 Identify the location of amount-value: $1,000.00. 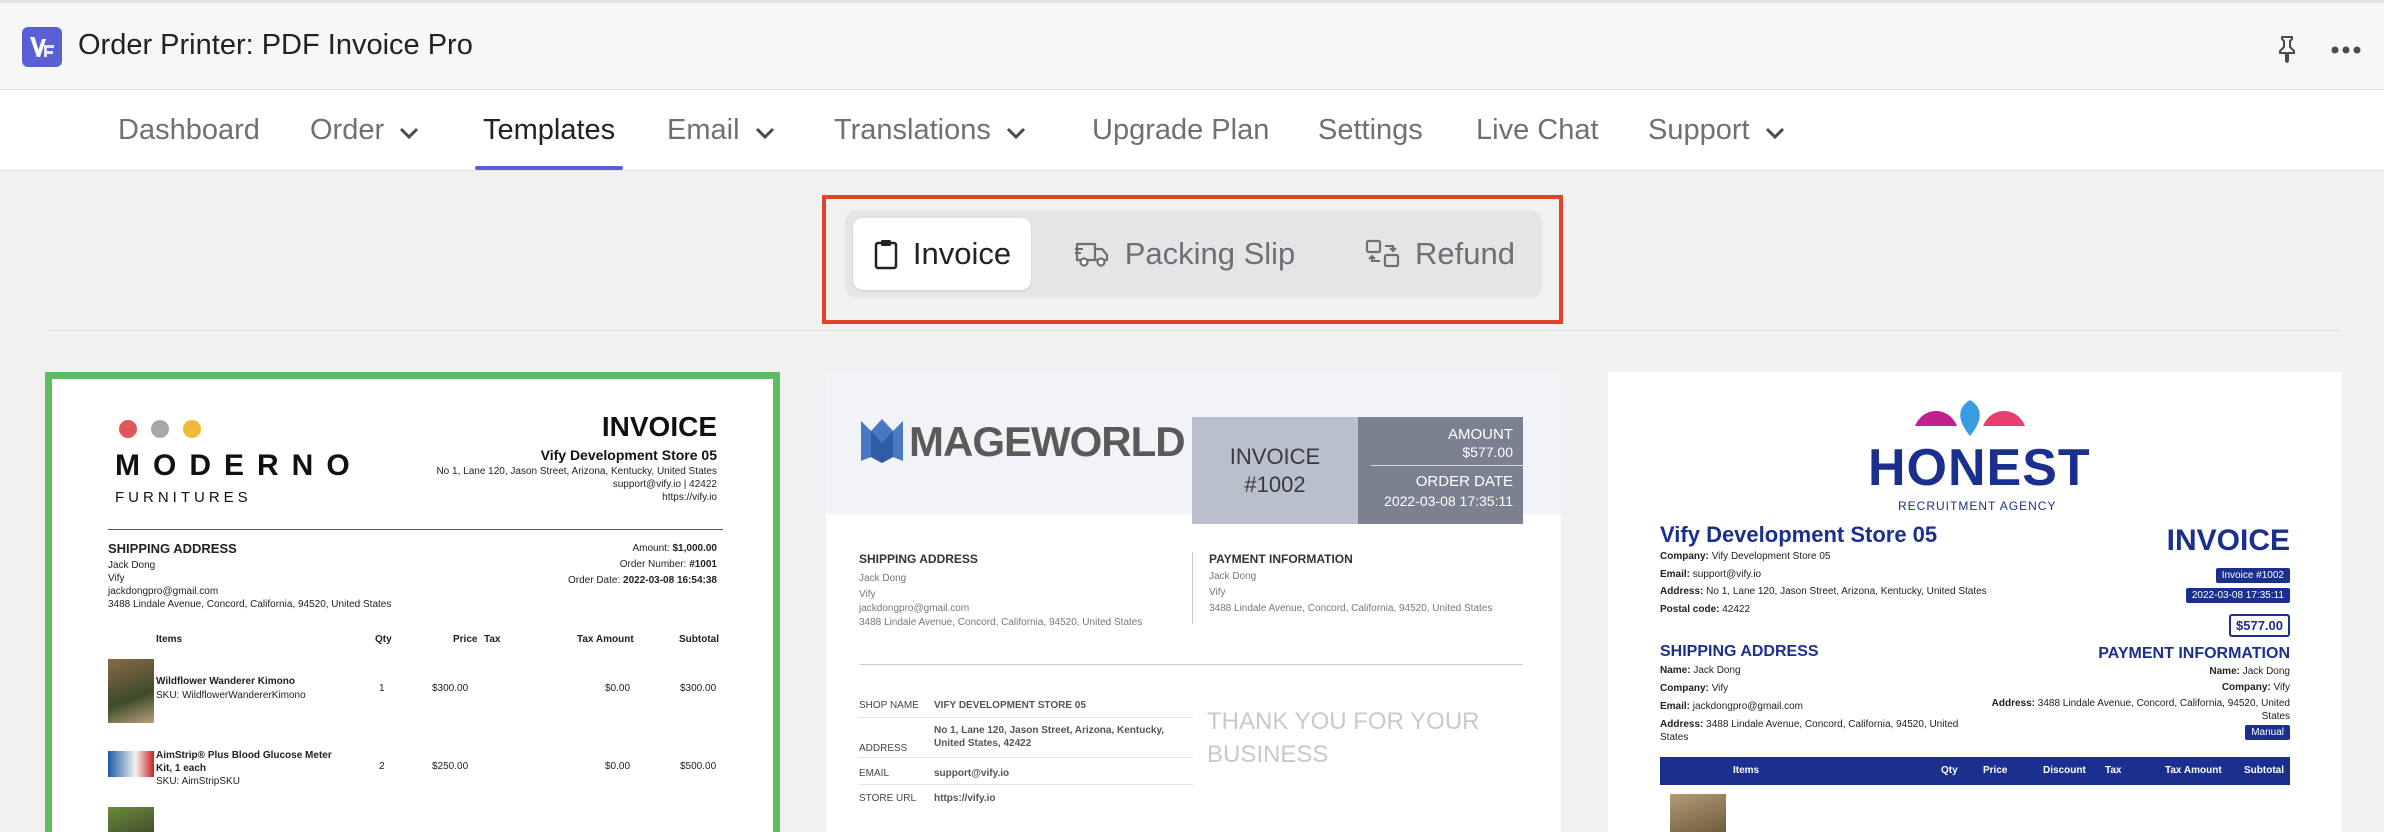
(695, 548).